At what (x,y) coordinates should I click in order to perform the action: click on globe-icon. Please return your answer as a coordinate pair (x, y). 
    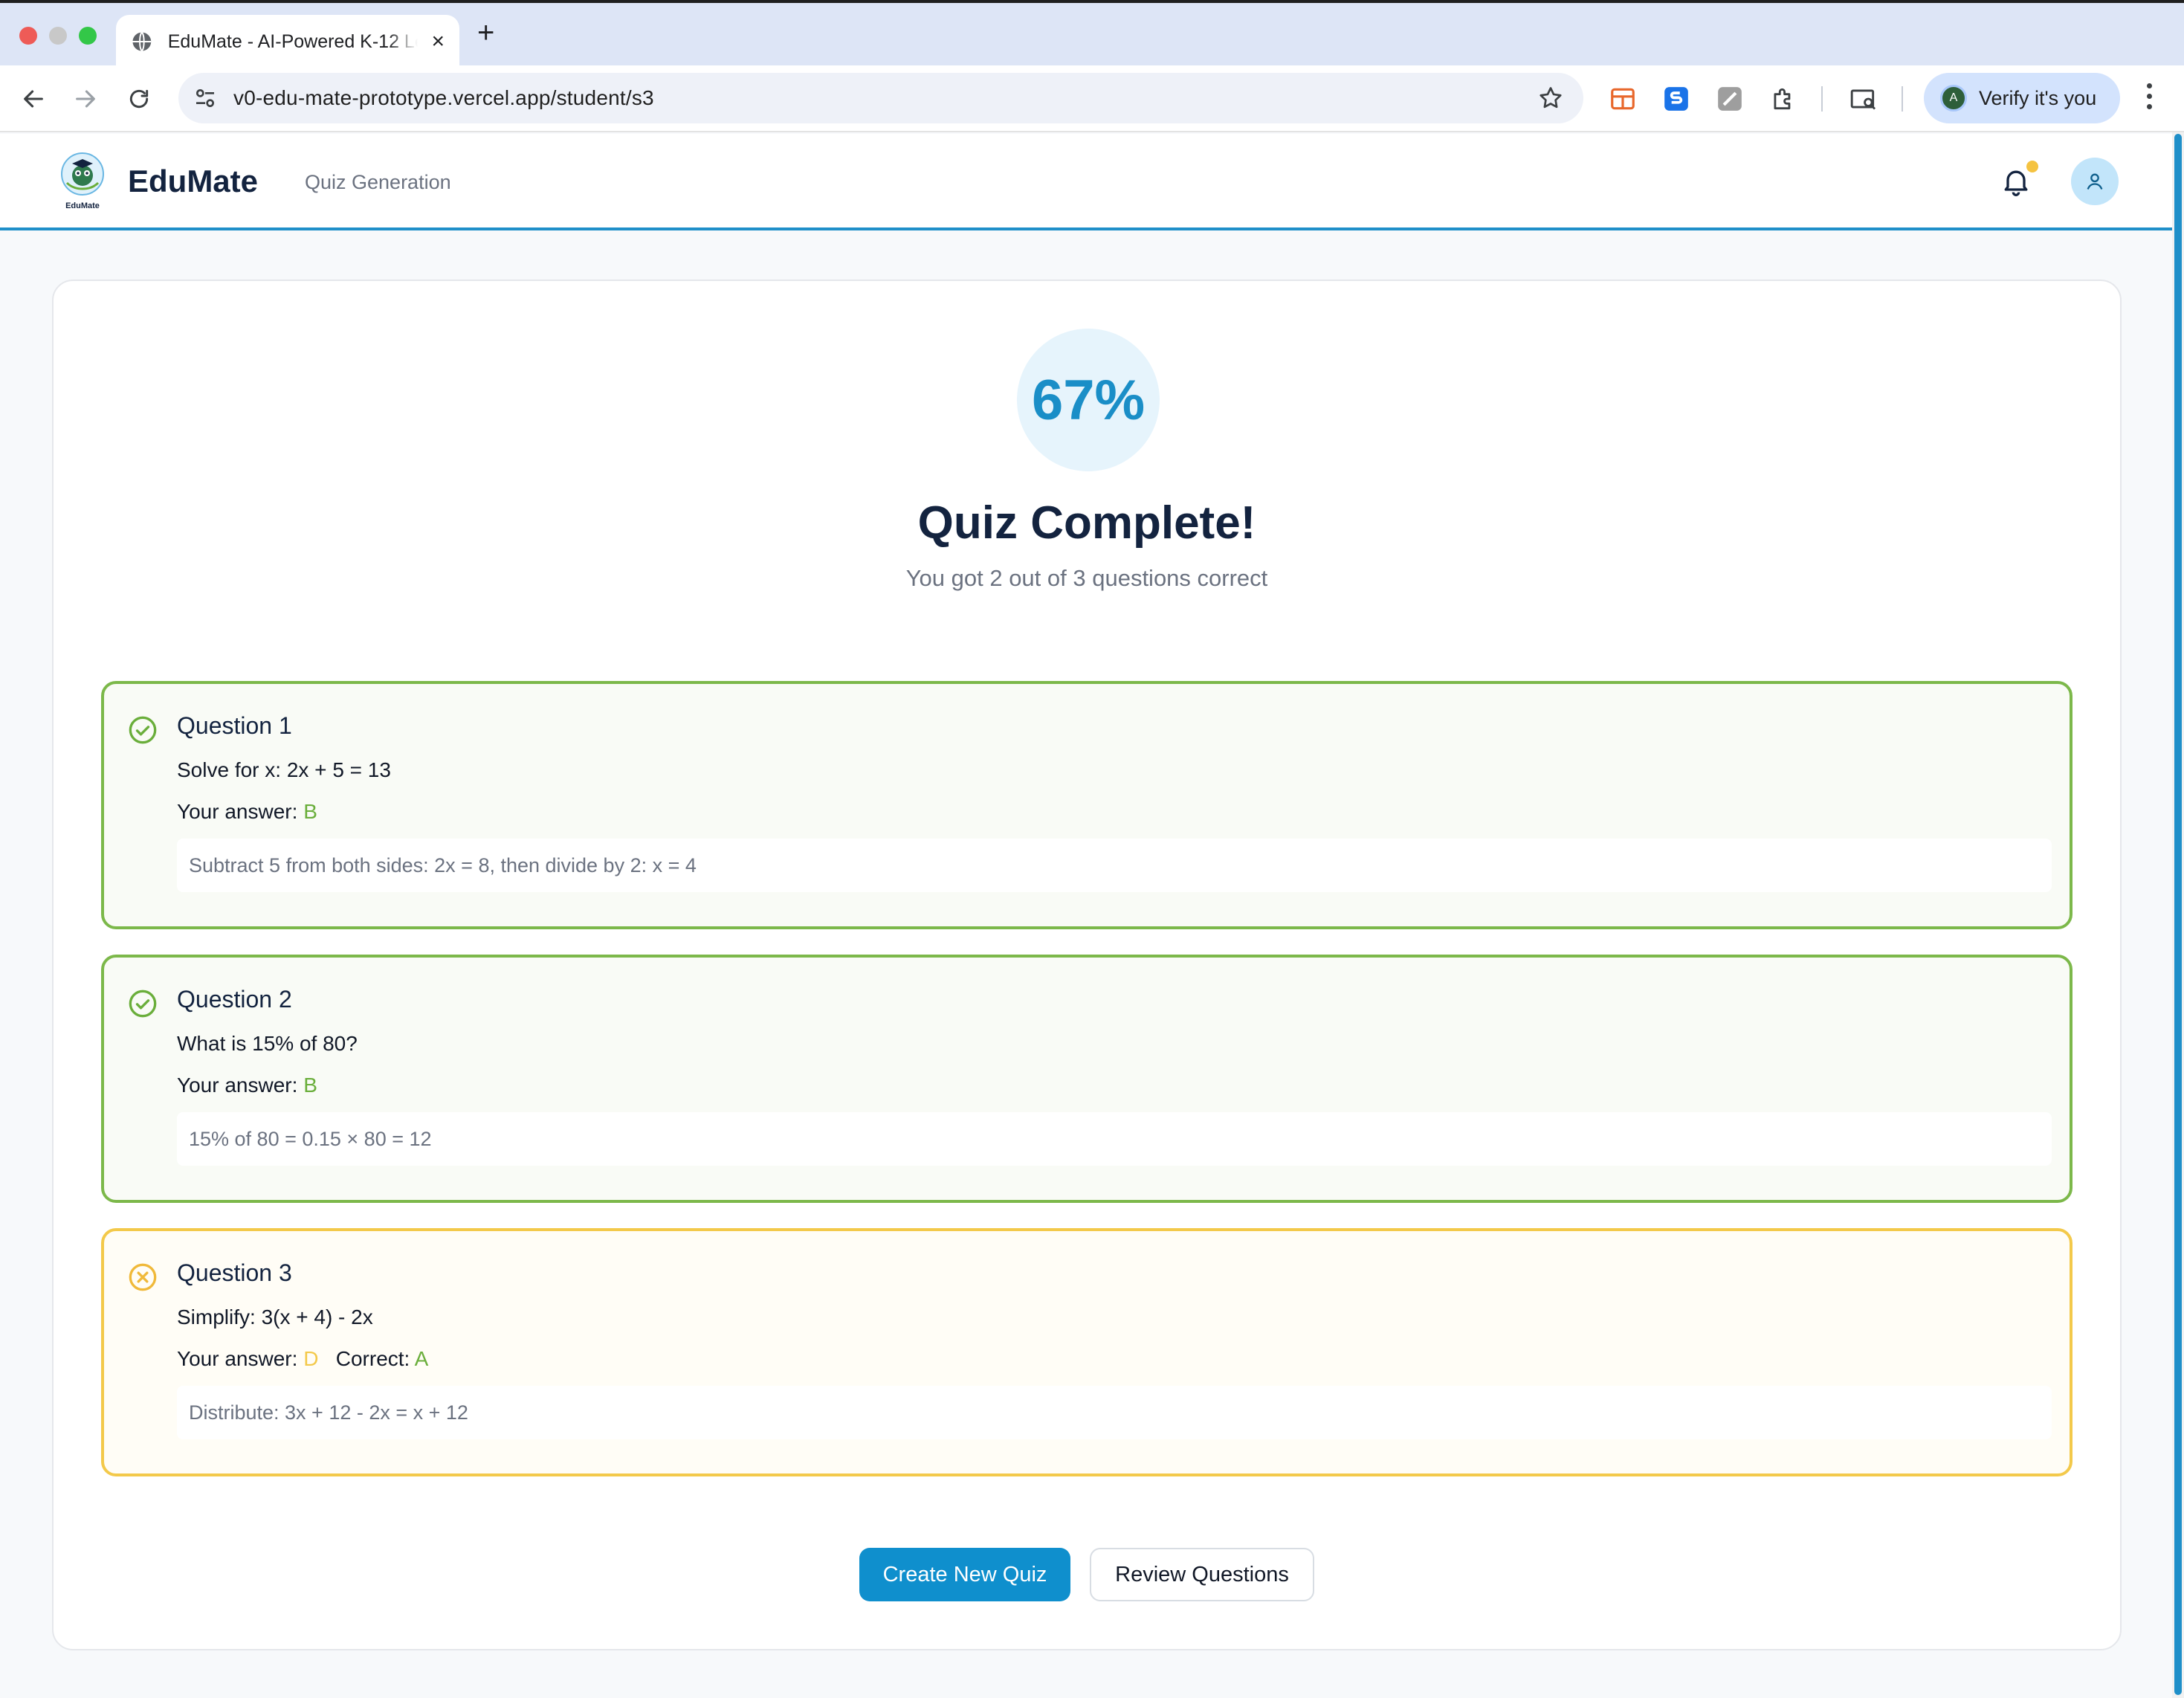
    Looking at the image, I should click on (142, 41).